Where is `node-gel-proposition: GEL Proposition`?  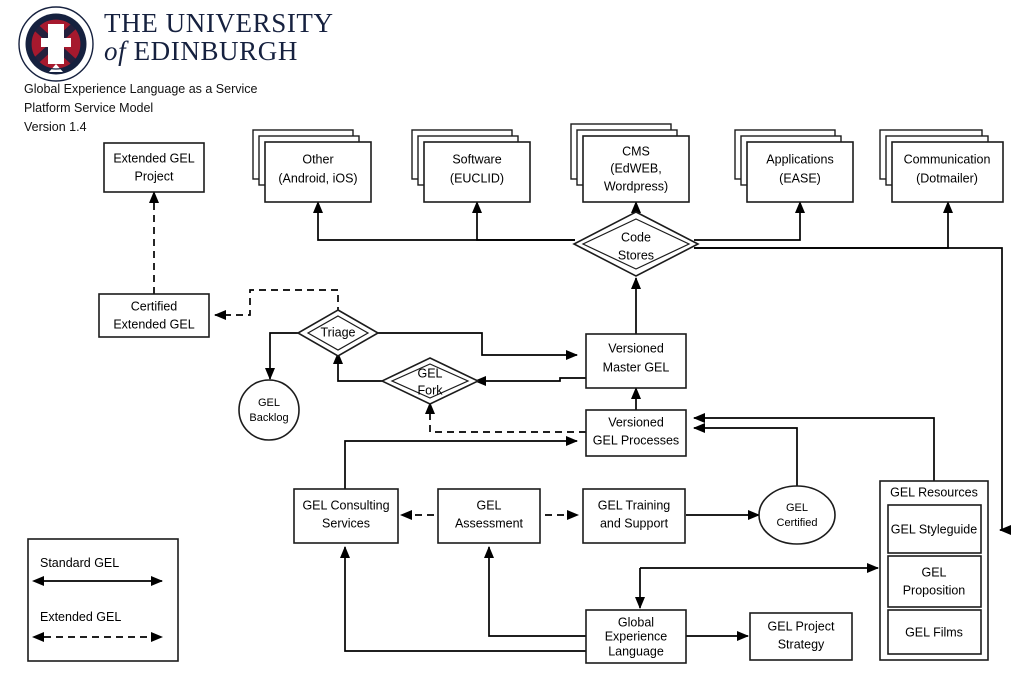
node-gel-proposition: GEL Proposition is located at coordinates (934, 581).